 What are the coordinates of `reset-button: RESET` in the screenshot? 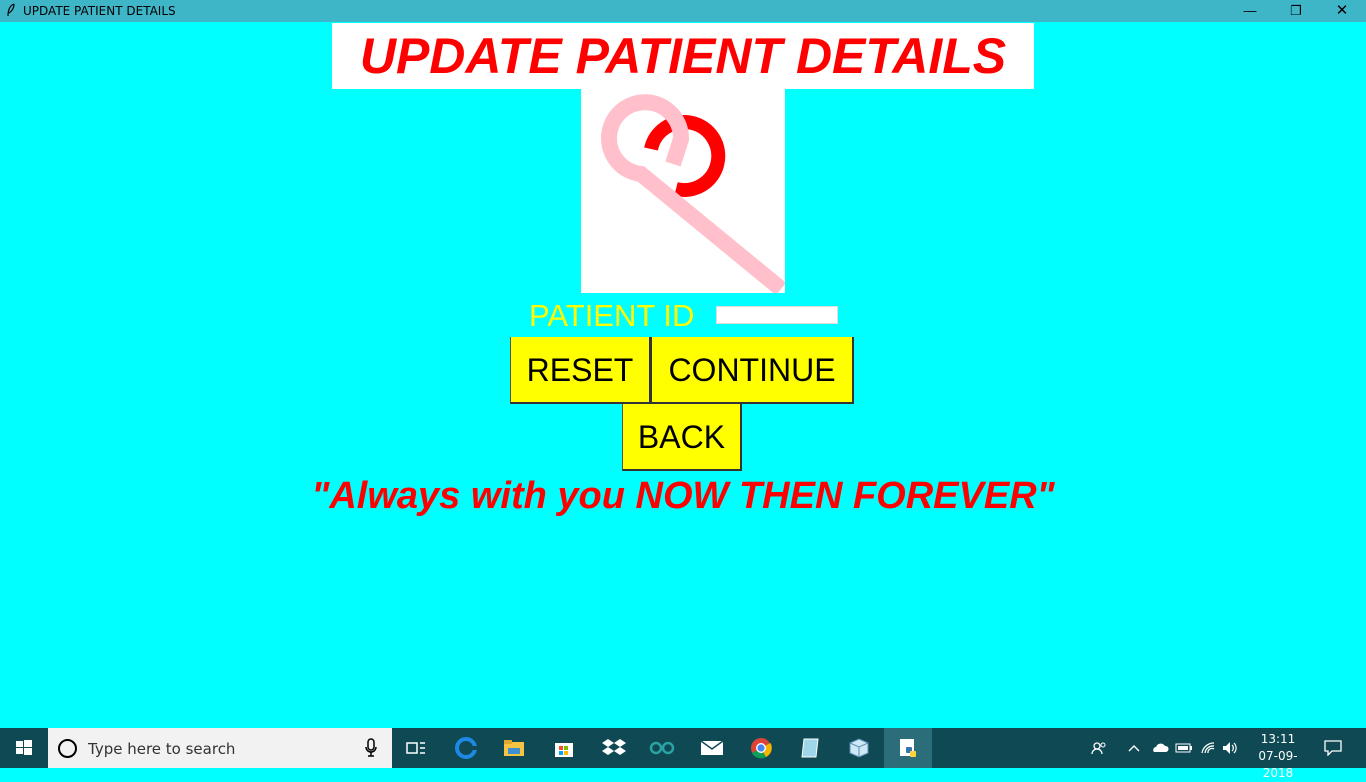 It's located at (580, 370).